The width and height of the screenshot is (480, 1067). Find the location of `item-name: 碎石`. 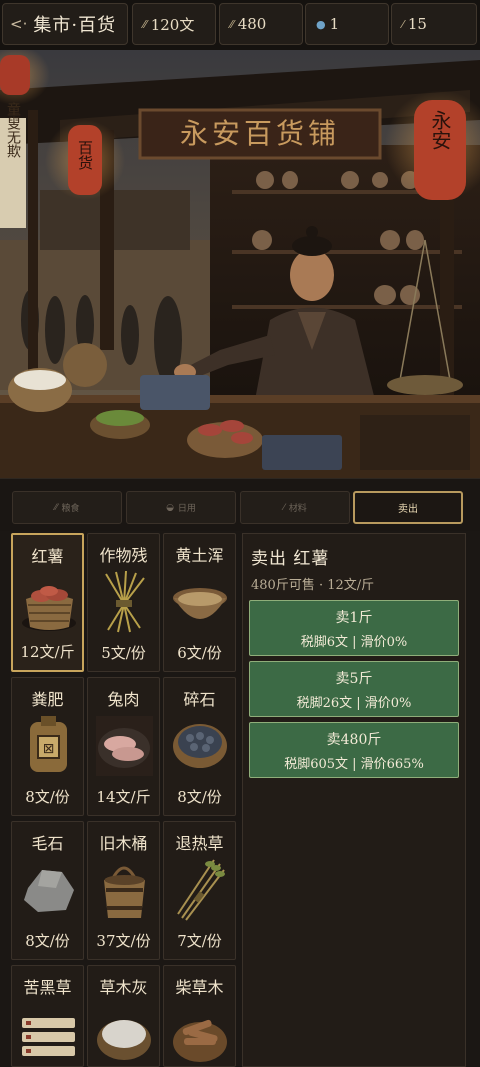

item-name: 碎石 is located at coordinates (199, 699).